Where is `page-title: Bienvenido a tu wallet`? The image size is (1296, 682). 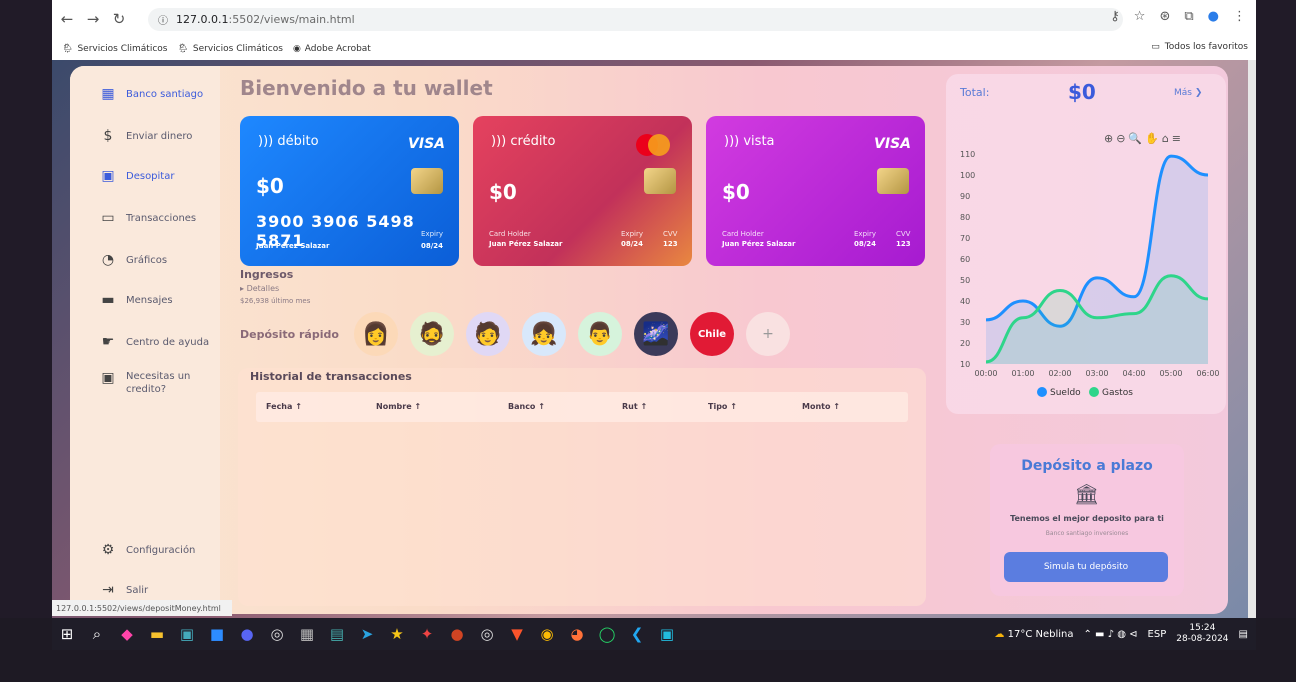 page-title: Bienvenido a tu wallet is located at coordinates (366, 88).